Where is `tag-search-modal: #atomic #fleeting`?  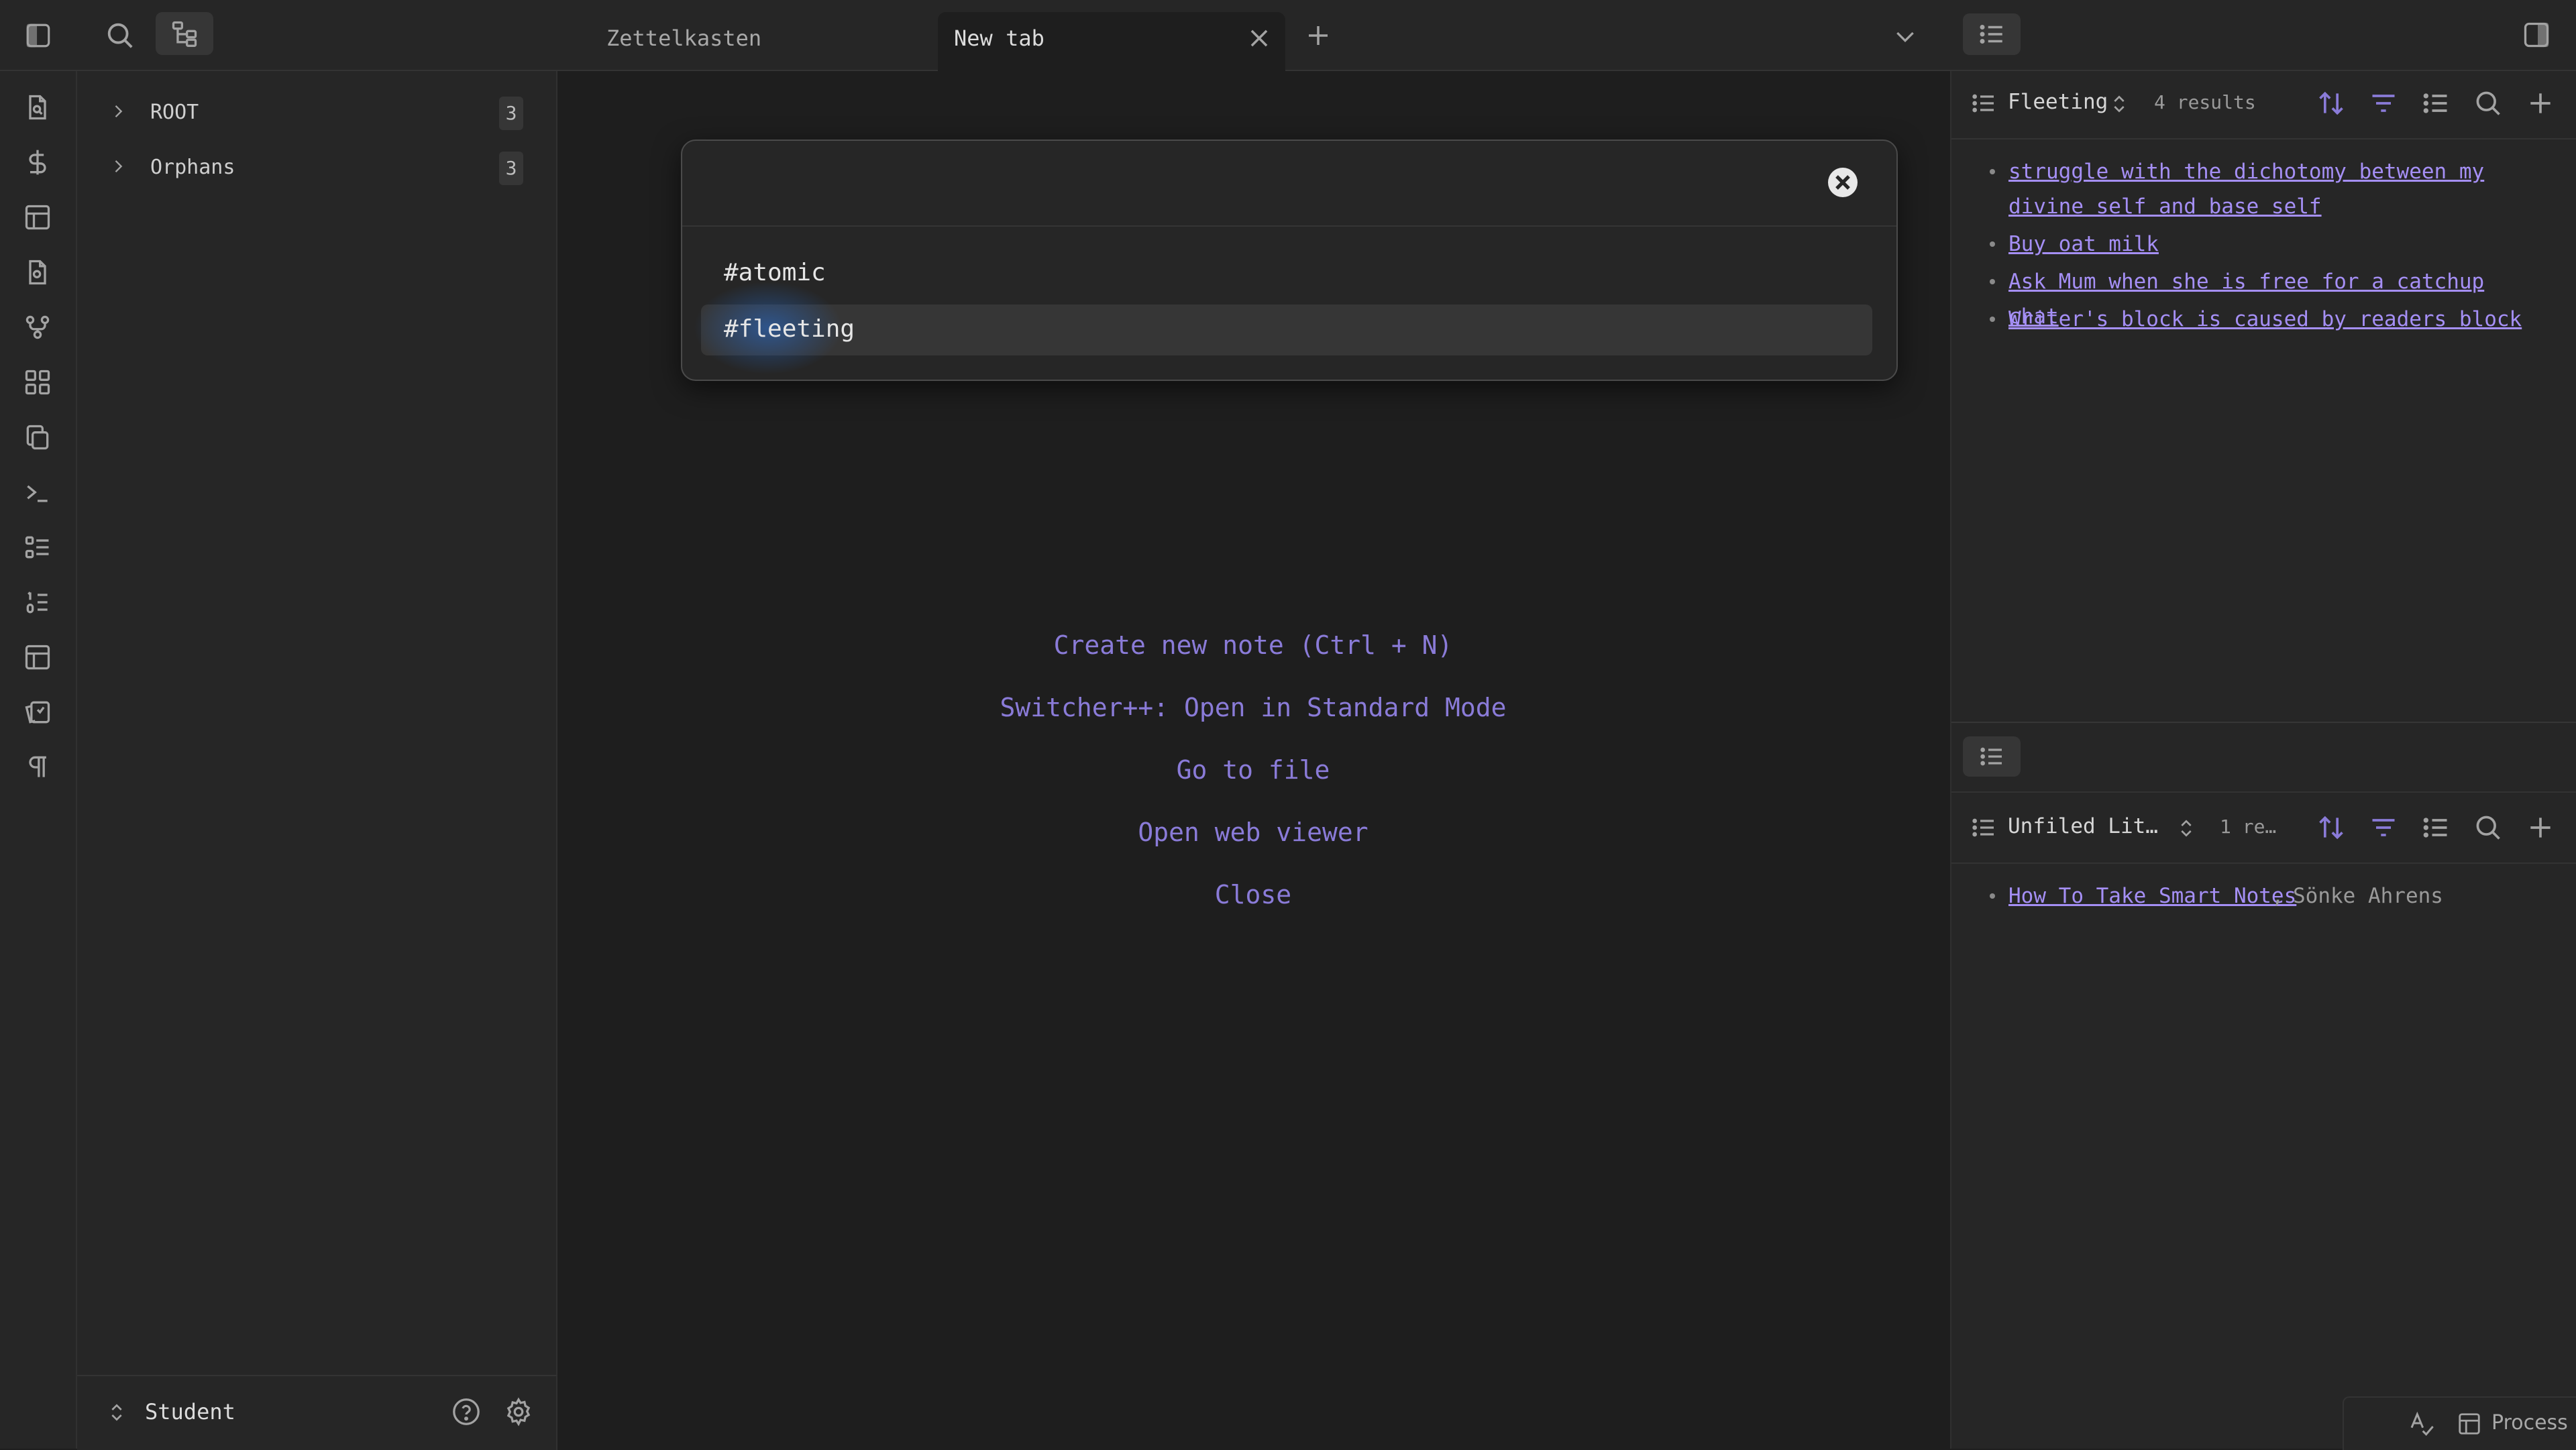 tag-search-modal: #atomic #fleeting is located at coordinates (1289, 260).